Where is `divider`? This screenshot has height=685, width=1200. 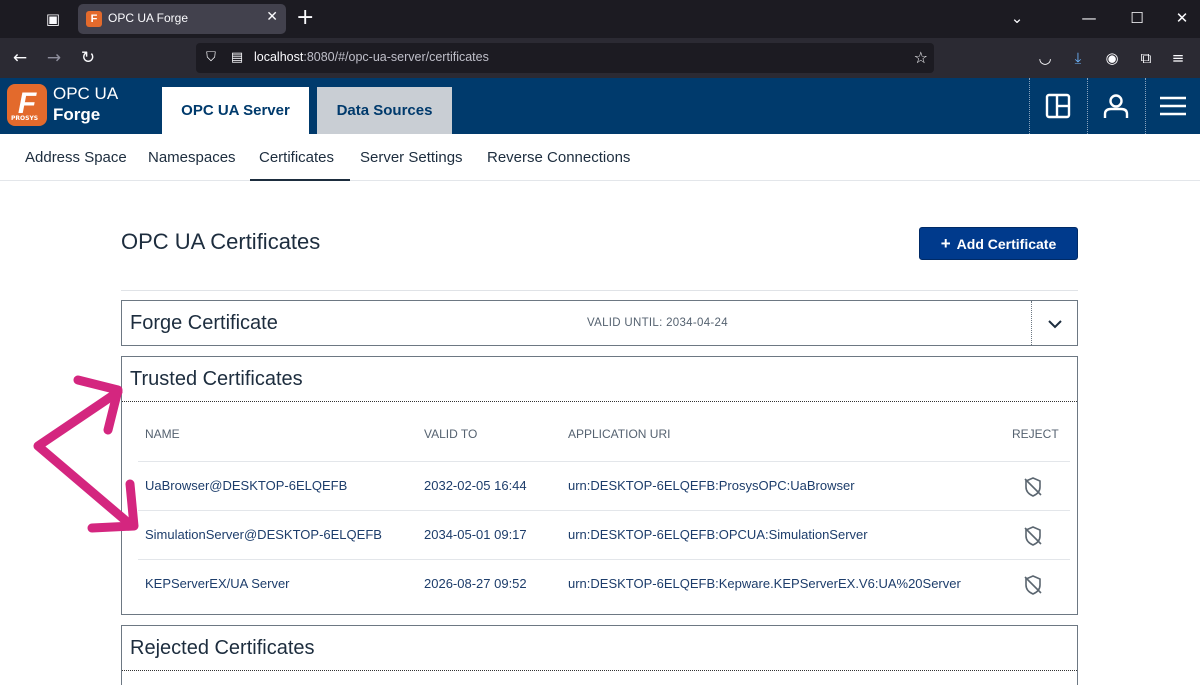 divider is located at coordinates (599, 290).